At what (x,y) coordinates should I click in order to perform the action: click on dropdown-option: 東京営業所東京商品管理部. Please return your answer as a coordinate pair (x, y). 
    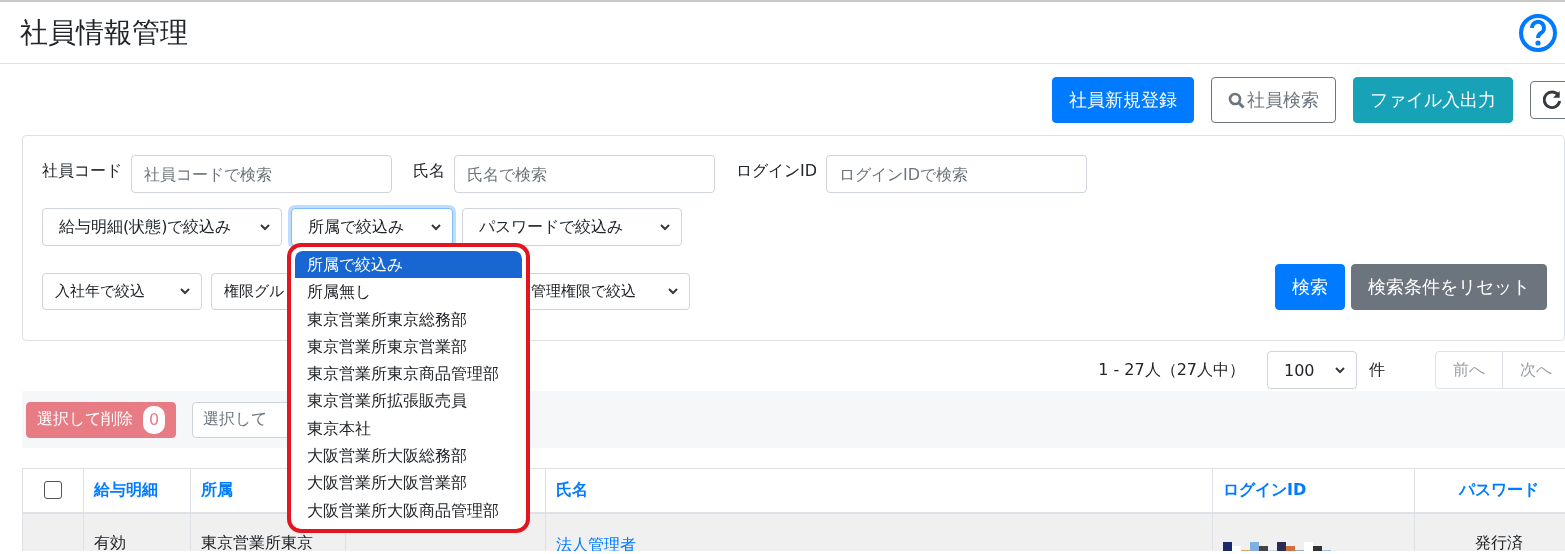
    Looking at the image, I should click on (408, 374).